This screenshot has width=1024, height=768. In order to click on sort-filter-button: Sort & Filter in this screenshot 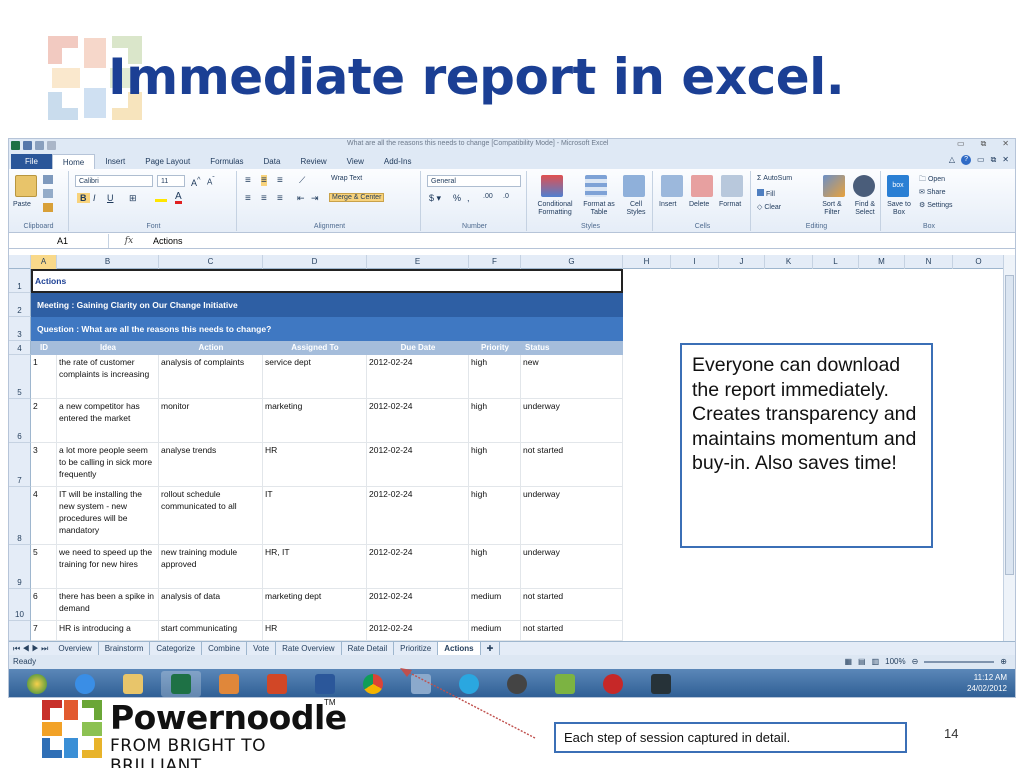, I will do `click(832, 209)`.